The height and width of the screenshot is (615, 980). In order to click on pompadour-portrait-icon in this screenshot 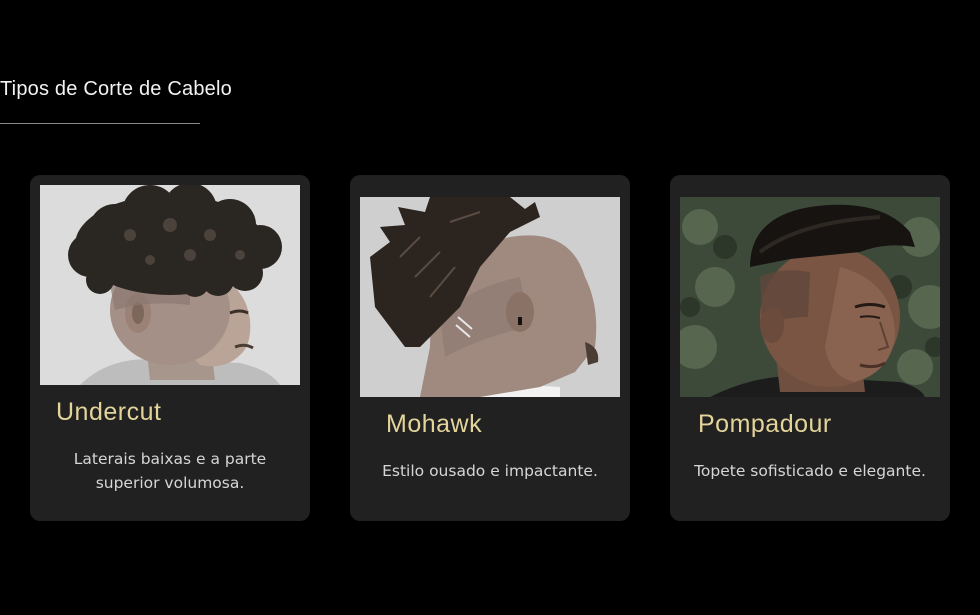, I will do `click(810, 297)`.